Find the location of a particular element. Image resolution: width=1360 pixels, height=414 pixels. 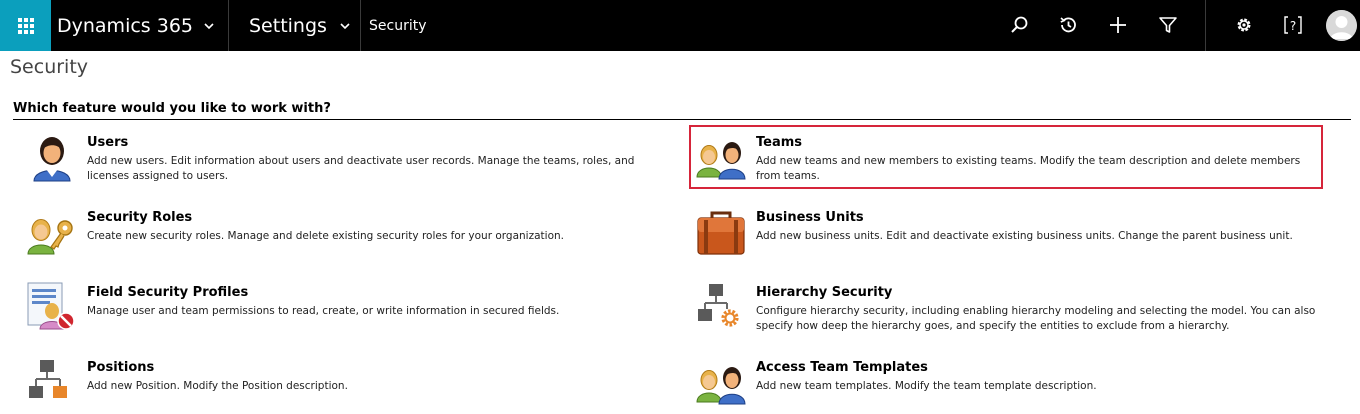

breadcrumb: Security is located at coordinates (398, 25).